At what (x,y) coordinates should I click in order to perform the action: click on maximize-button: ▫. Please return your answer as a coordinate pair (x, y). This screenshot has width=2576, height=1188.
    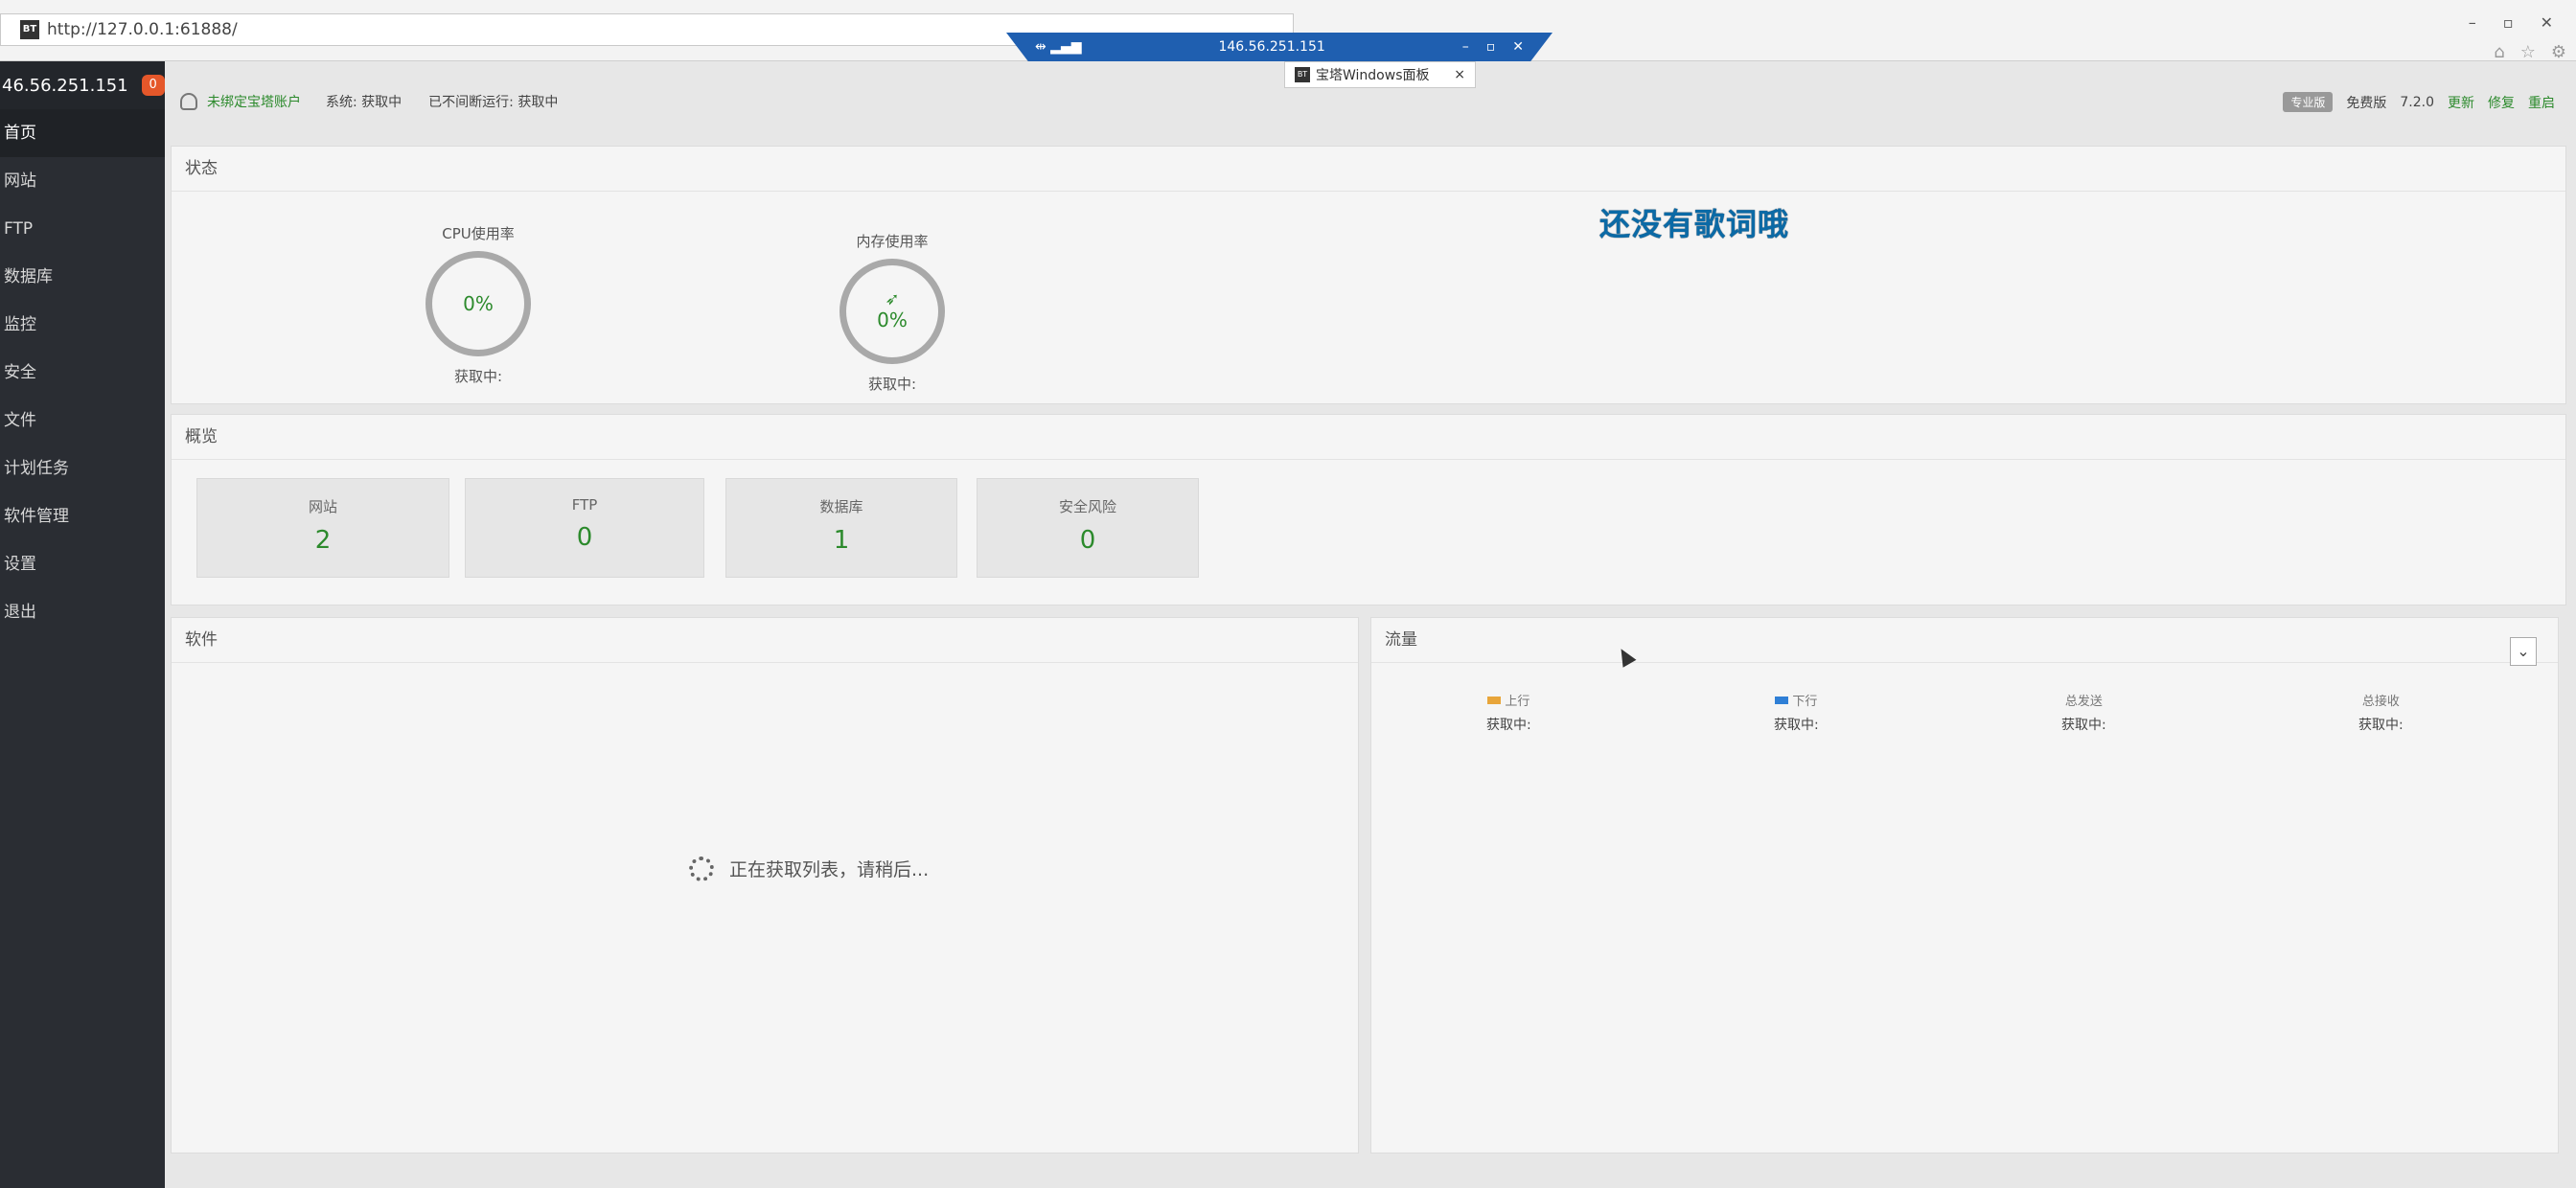
    Looking at the image, I should click on (2509, 22).